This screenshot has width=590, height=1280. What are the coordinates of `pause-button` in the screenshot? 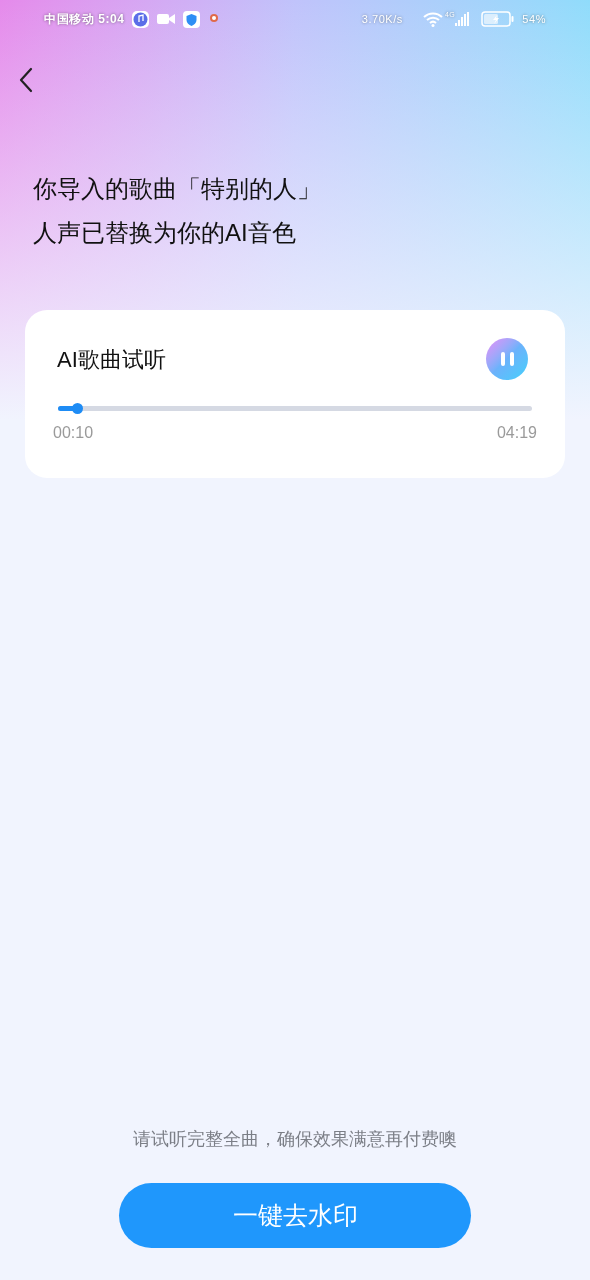 It's located at (507, 359).